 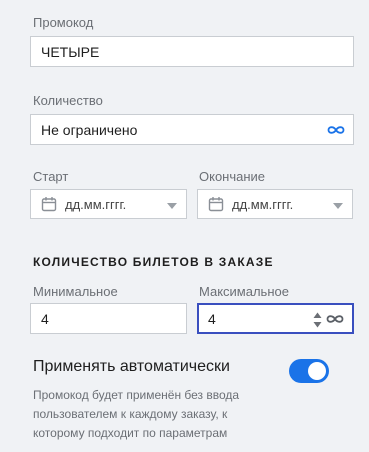 I want to click on toggle-knob, so click(x=317, y=371).